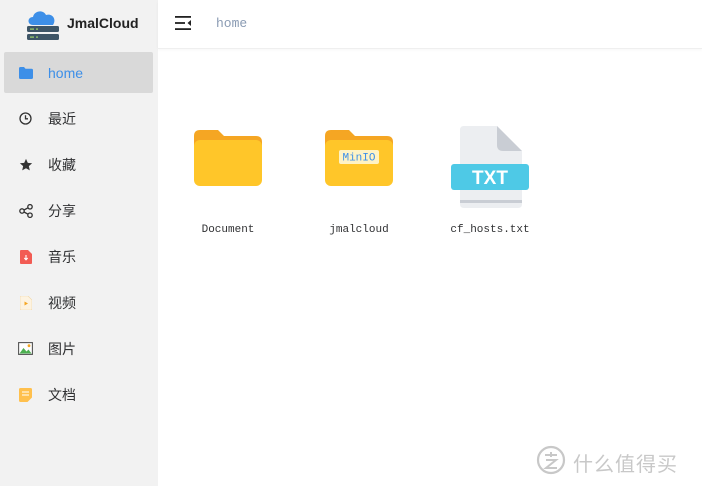 The width and height of the screenshot is (702, 486). What do you see at coordinates (359, 230) in the screenshot?
I see `file-name: jmalcloud` at bounding box center [359, 230].